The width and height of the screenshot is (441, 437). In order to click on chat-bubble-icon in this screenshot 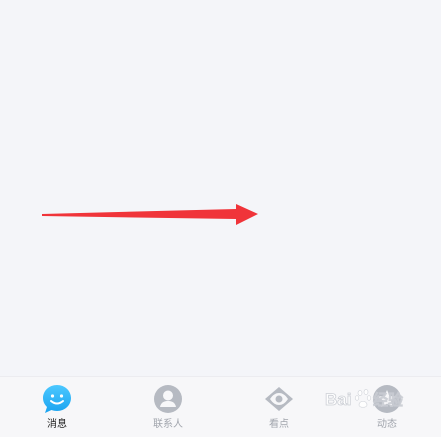, I will do `click(57, 399)`.